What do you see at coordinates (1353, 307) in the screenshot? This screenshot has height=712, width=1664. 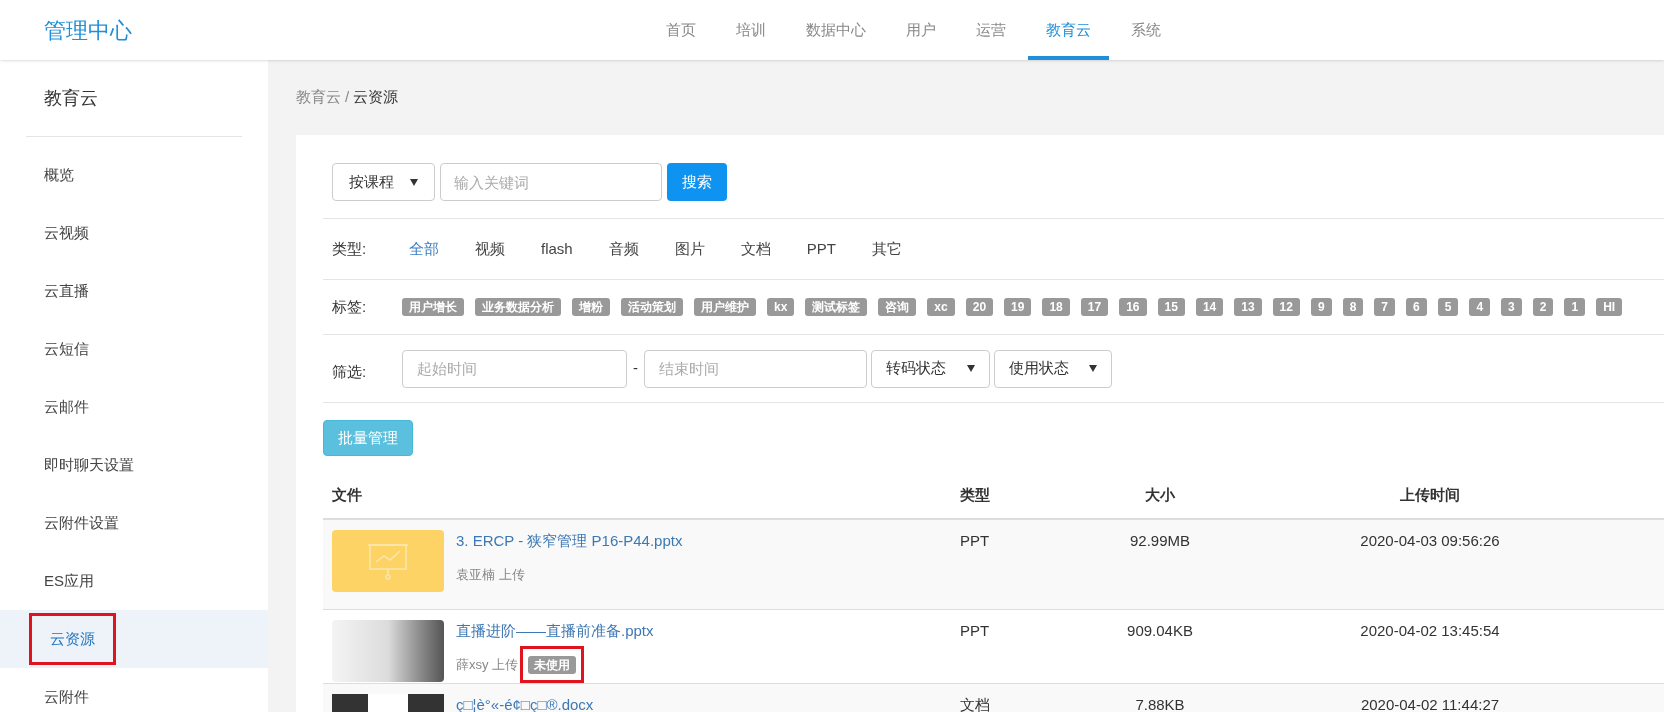 I see `tag-chip: 8` at bounding box center [1353, 307].